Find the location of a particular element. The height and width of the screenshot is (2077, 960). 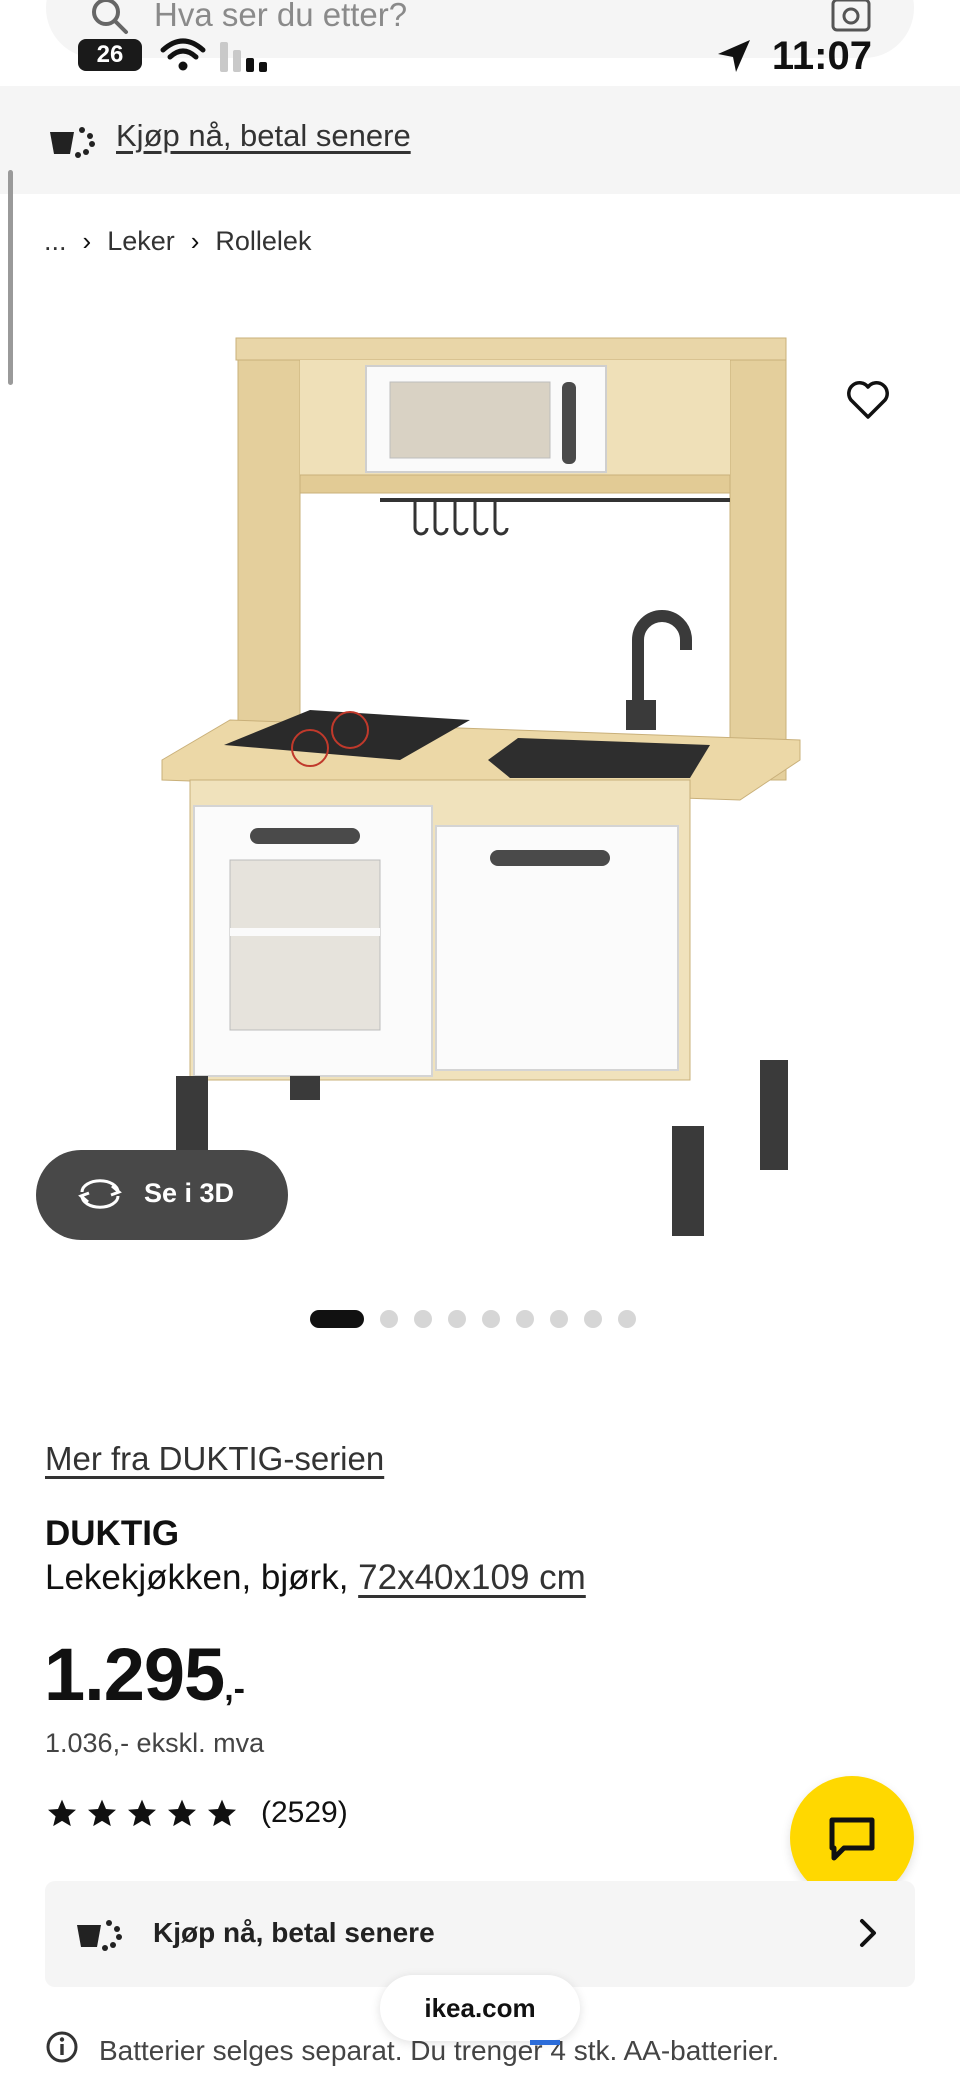

buy-card-label: Kjøp nå, betal senere is located at coordinates (294, 1932).